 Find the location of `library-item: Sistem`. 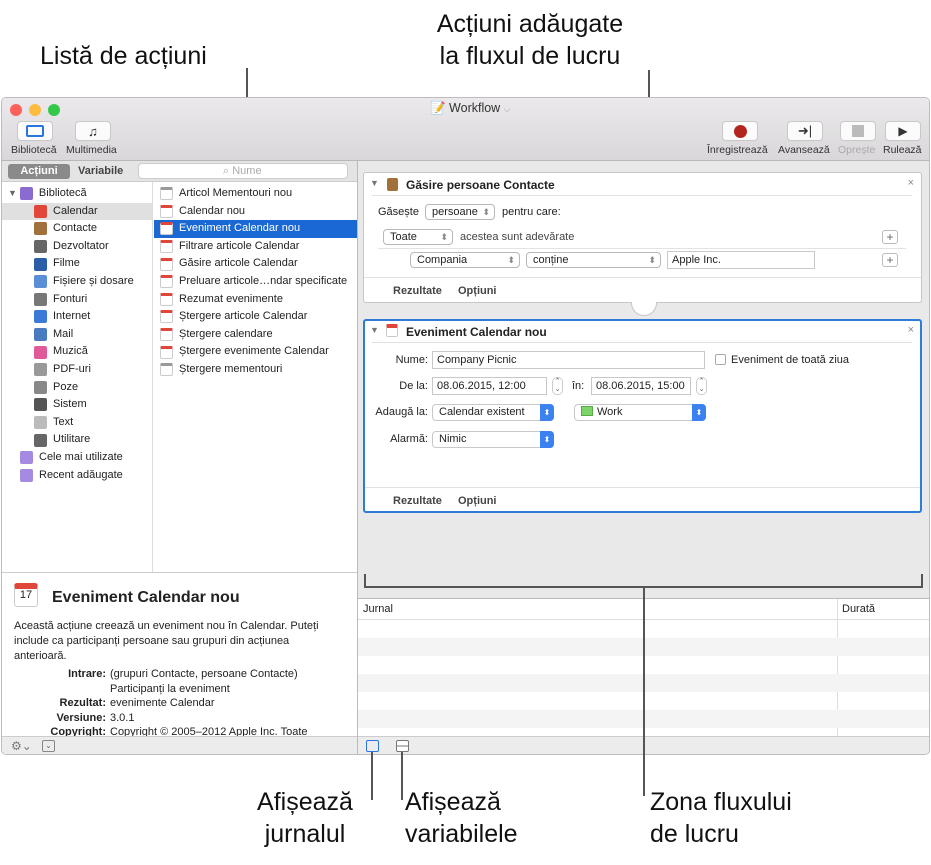

library-item: Sistem is located at coordinates (77, 405).